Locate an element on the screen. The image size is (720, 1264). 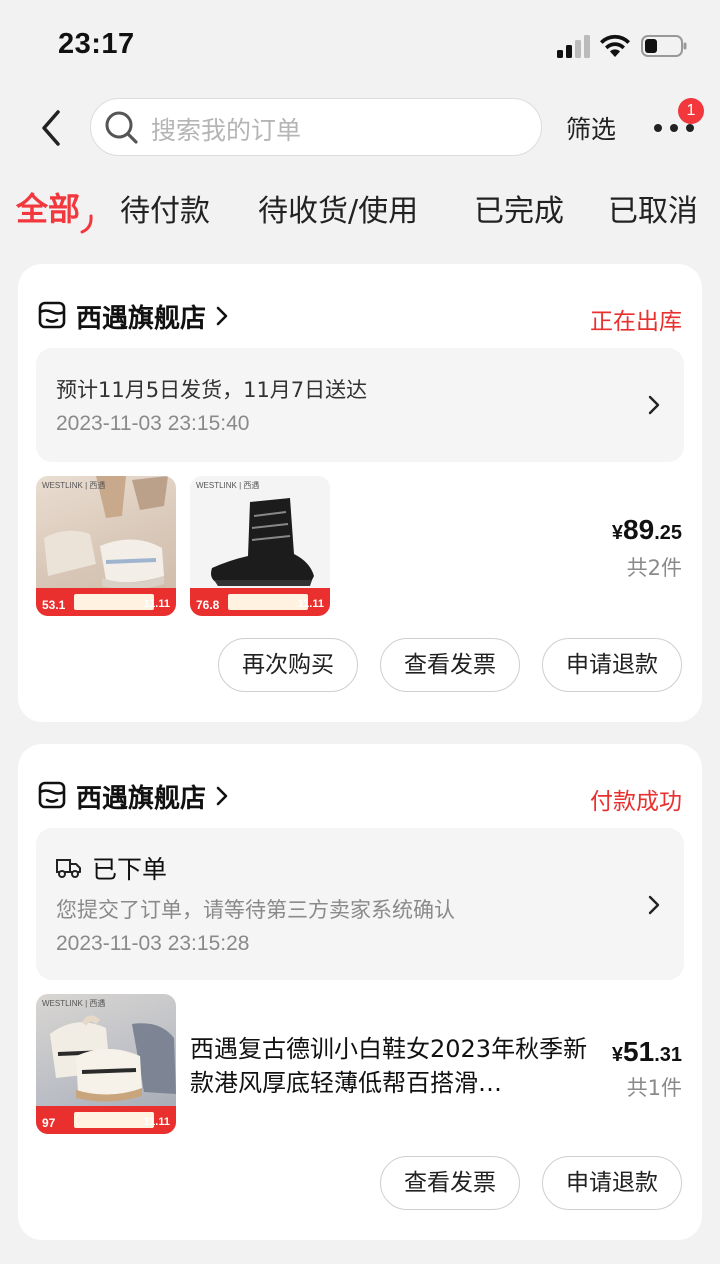
order-price: ¥89.25 is located at coordinates (647, 530).